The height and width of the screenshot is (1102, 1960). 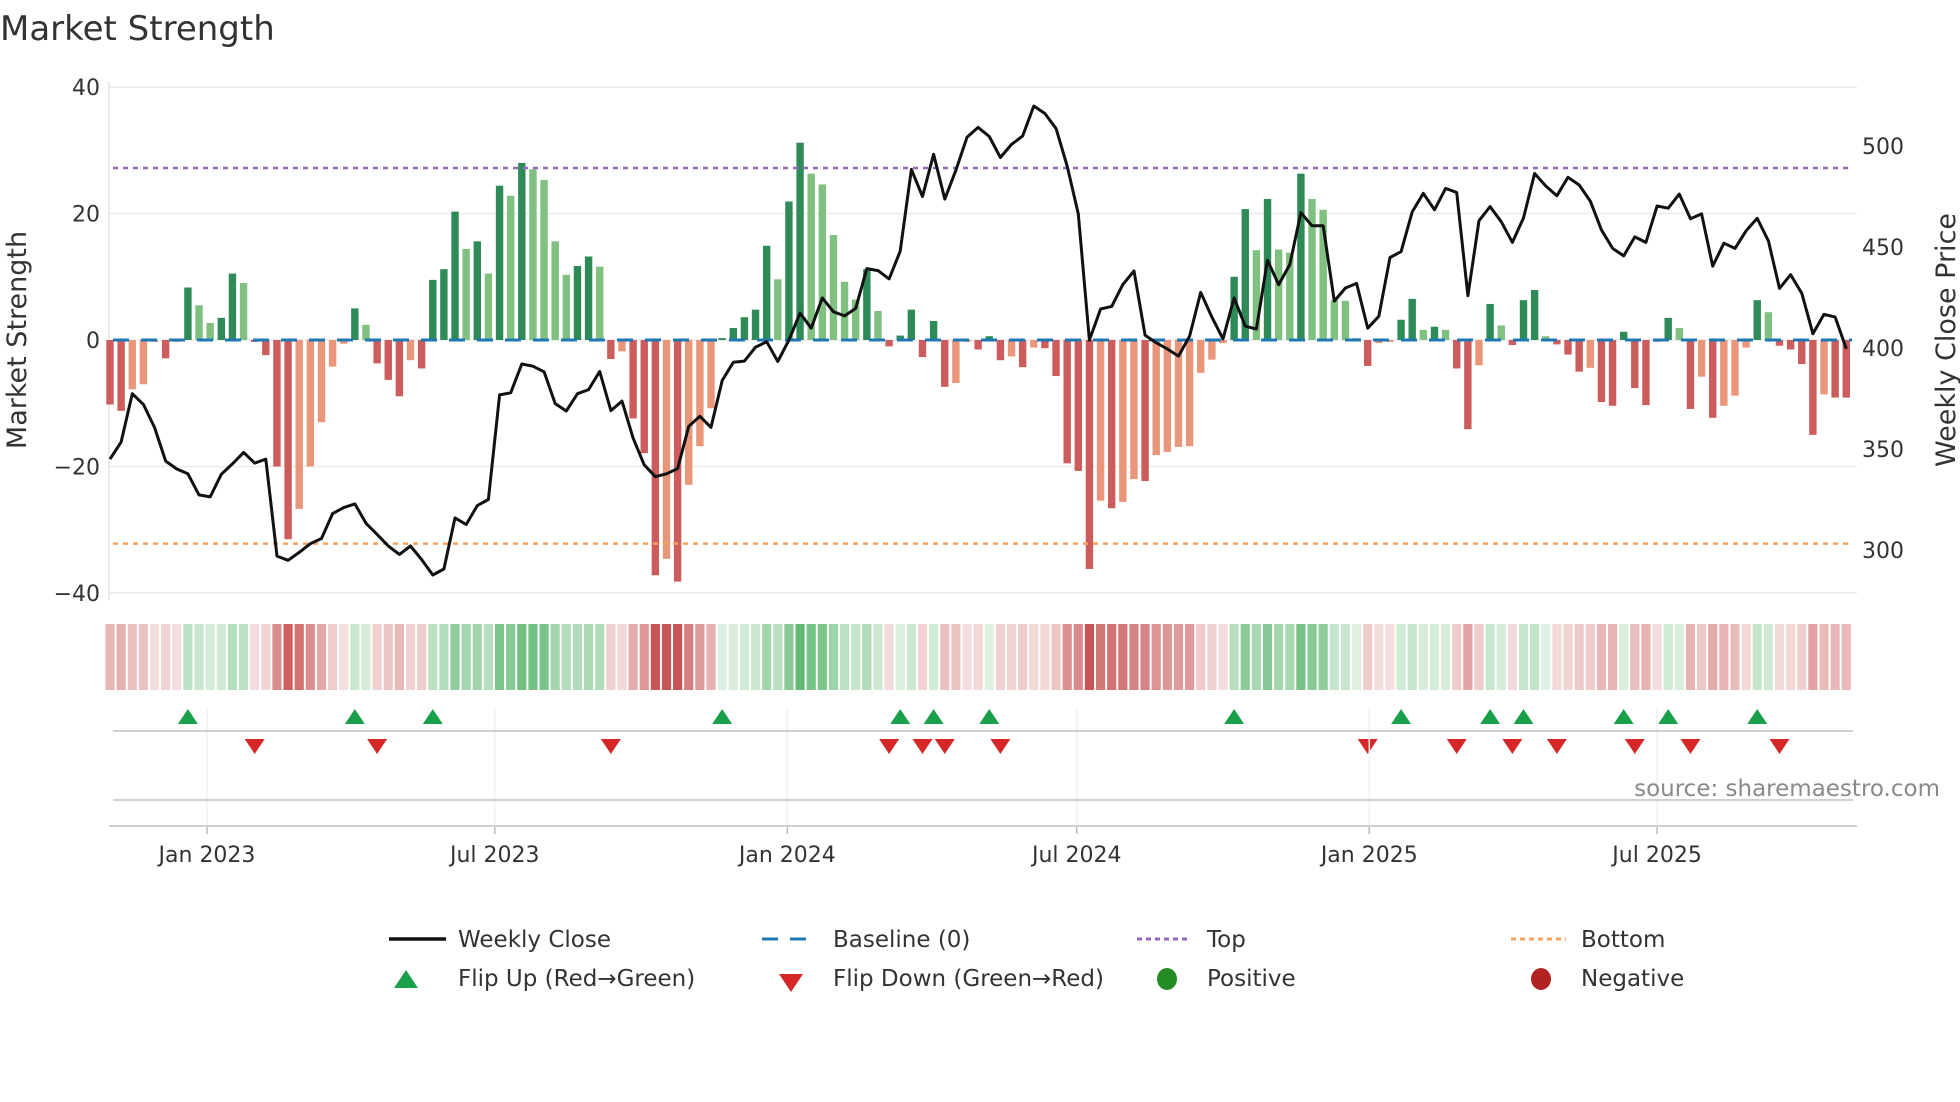 I want to click on x-tick-label: Jul 2024, so click(x=1076, y=855).